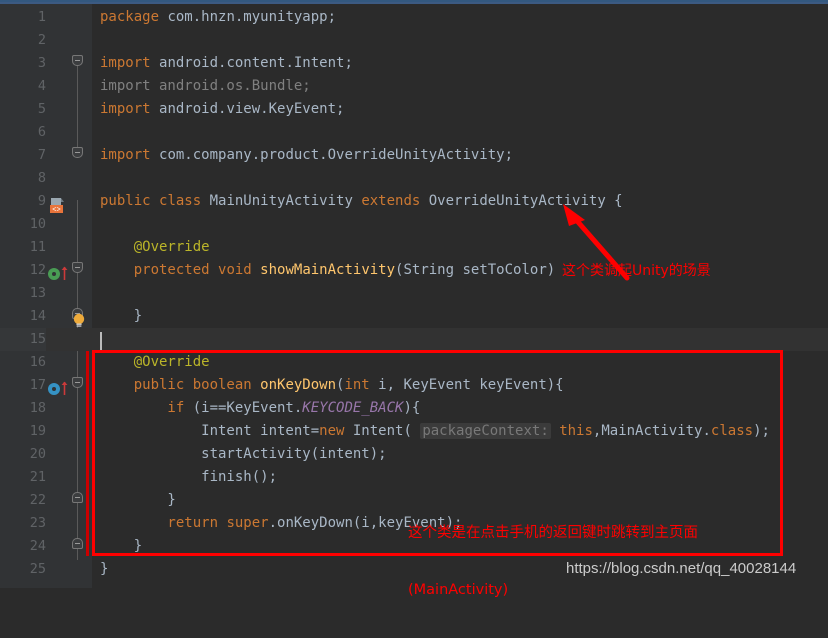 The image size is (828, 638). I want to click on code-line-row: 2, so click(414, 40).